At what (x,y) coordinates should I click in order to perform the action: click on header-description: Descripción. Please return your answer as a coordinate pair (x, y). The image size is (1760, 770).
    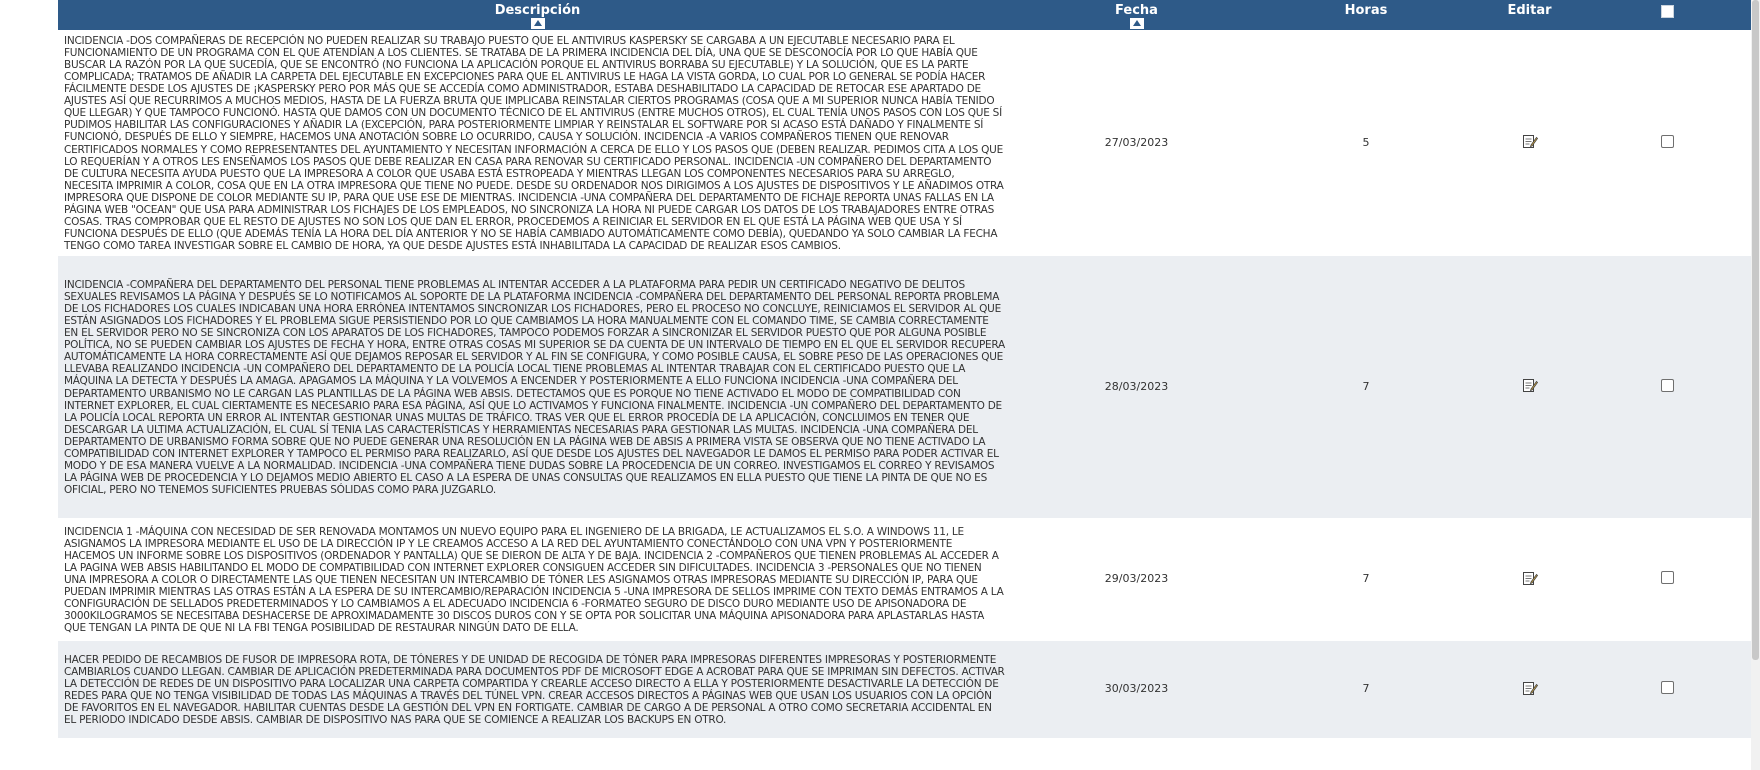
    Looking at the image, I should click on (537, 15).